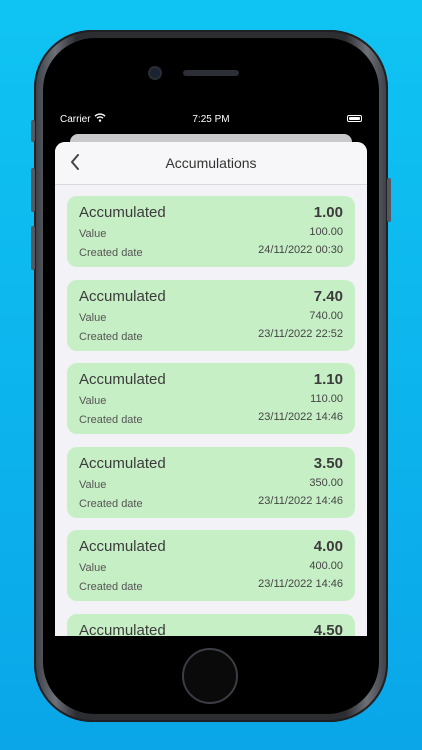 This screenshot has width=422, height=750. Describe the element at coordinates (326, 232) in the screenshot. I see `item-value: 100.00` at that location.